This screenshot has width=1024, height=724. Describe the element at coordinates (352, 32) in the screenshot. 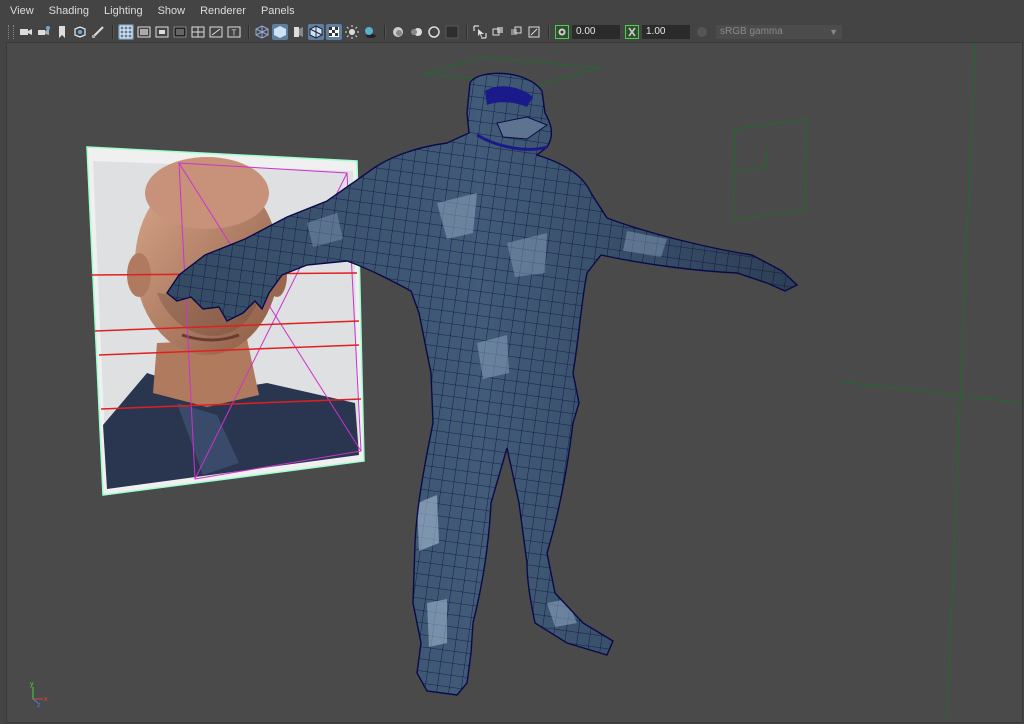

I see `use-all-lights-icon` at that location.